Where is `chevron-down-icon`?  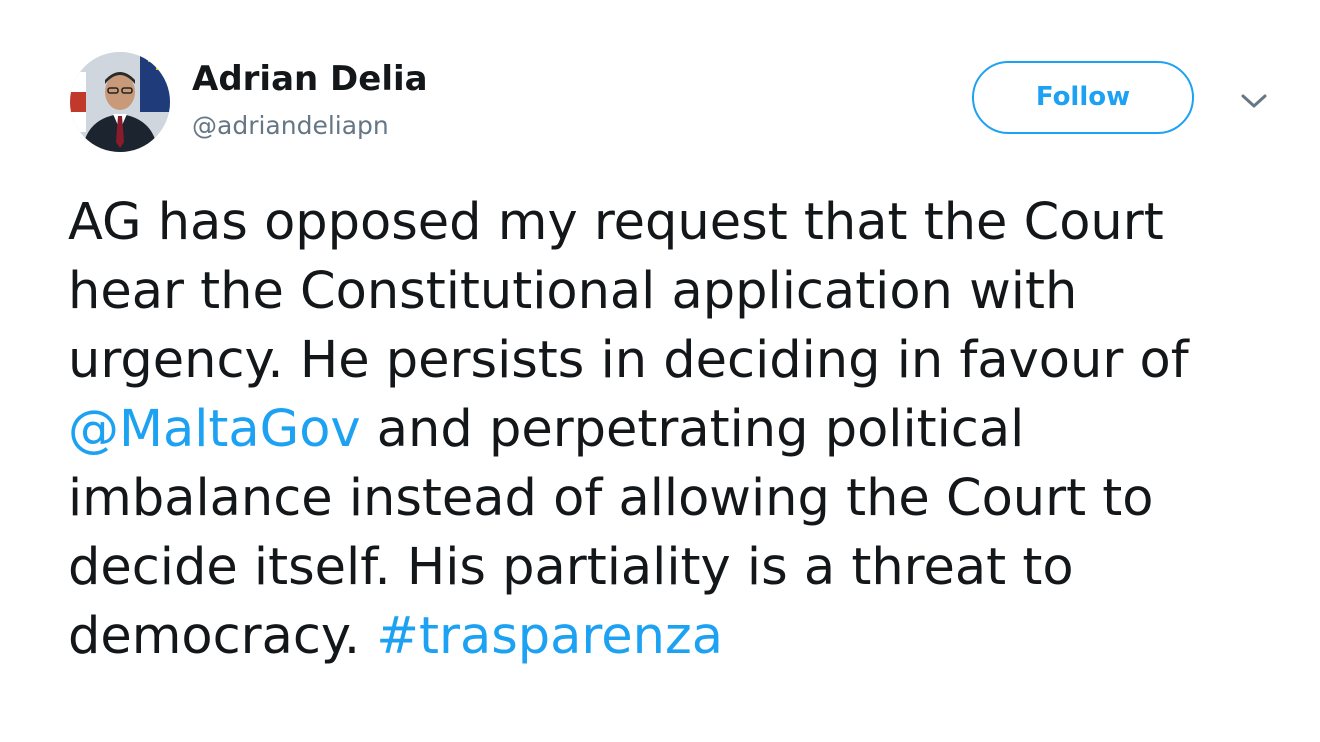
chevron-down-icon is located at coordinates (1254, 101).